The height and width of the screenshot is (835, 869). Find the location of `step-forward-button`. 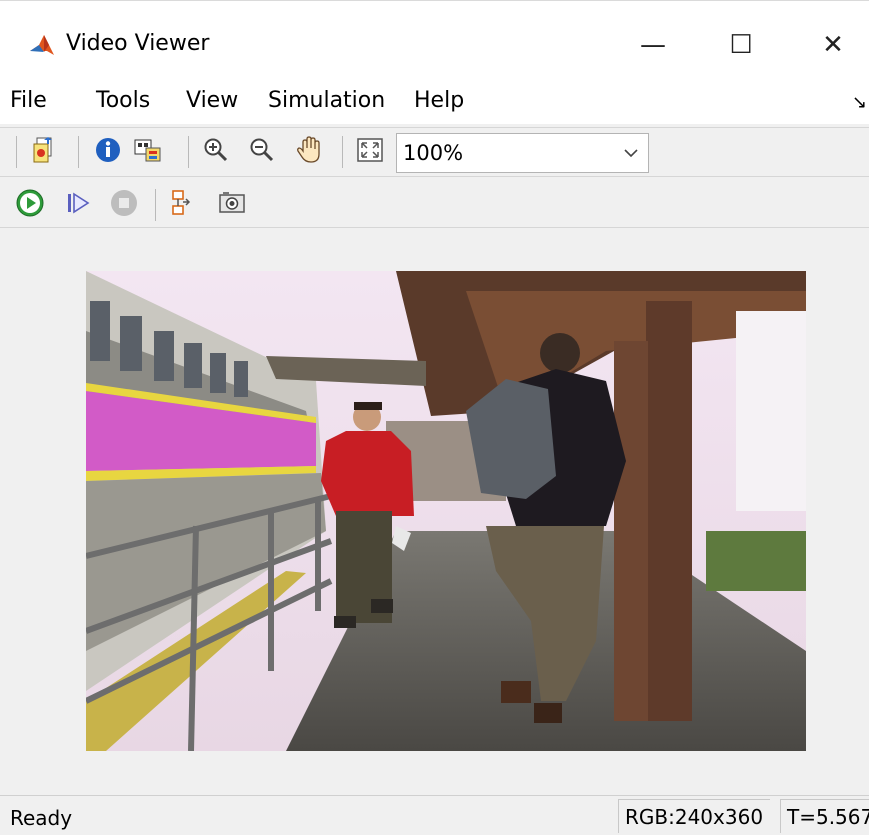

step-forward-button is located at coordinates (78, 205).